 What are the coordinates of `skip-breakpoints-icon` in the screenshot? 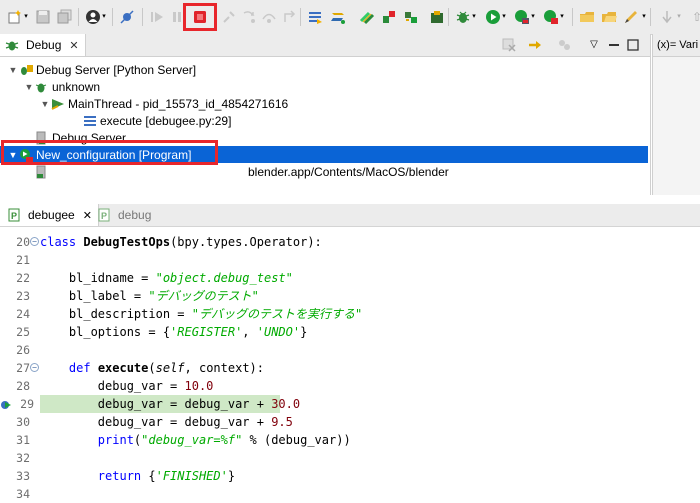 It's located at (127, 17).